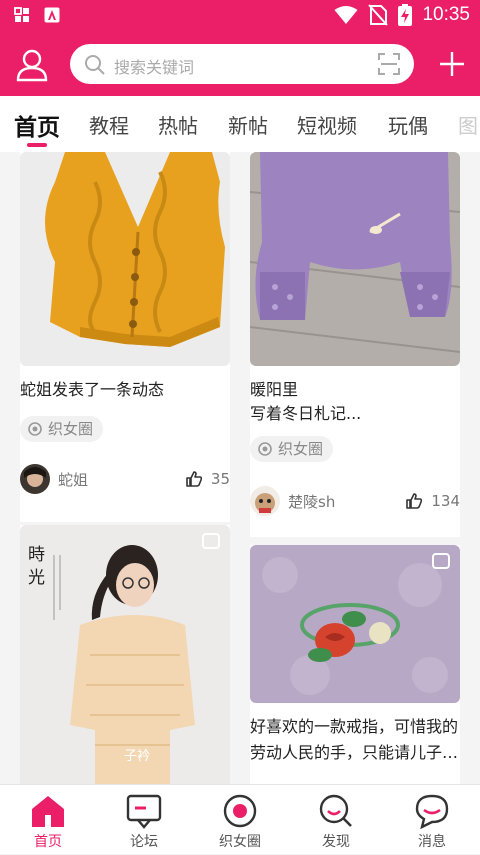  I want to click on like-count: 134, so click(445, 501).